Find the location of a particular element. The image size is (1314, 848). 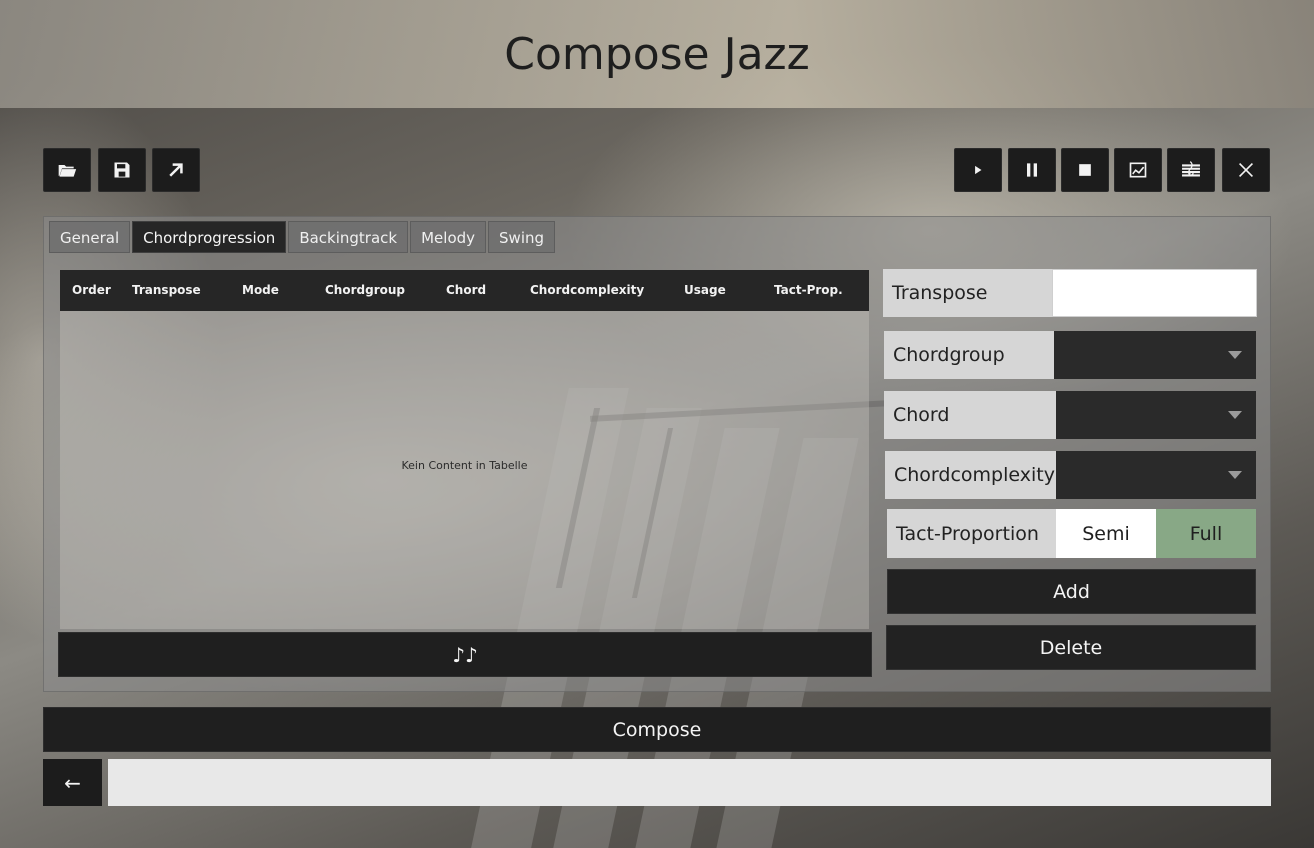

stop-button is located at coordinates (1085, 170).